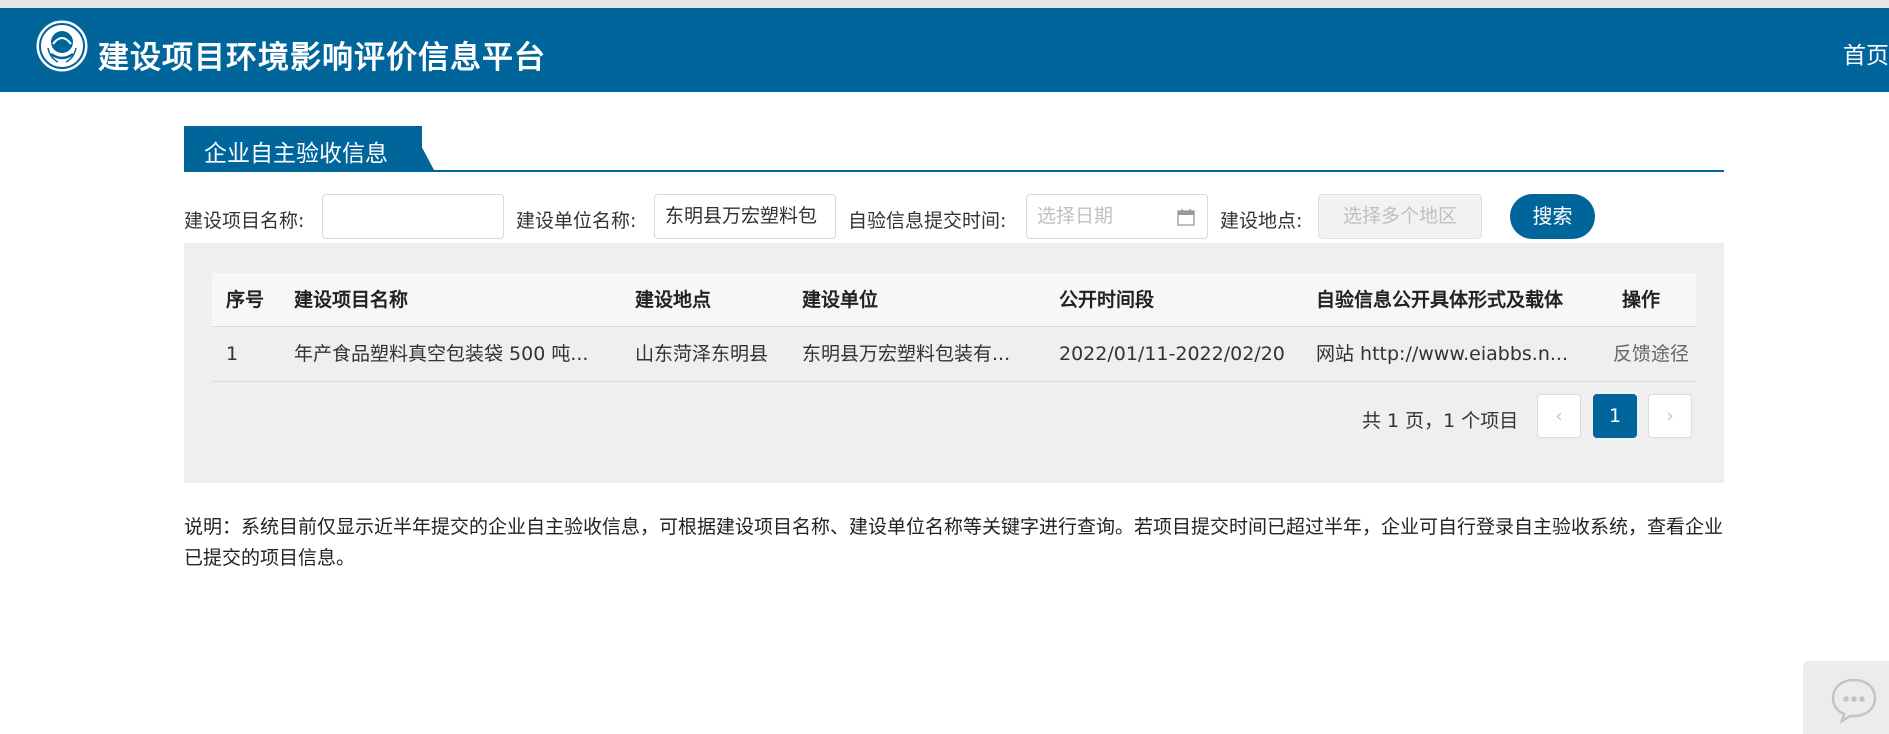 Image resolution: width=1889 pixels, height=734 pixels. I want to click on chat-bubble-icon, so click(1854, 701).